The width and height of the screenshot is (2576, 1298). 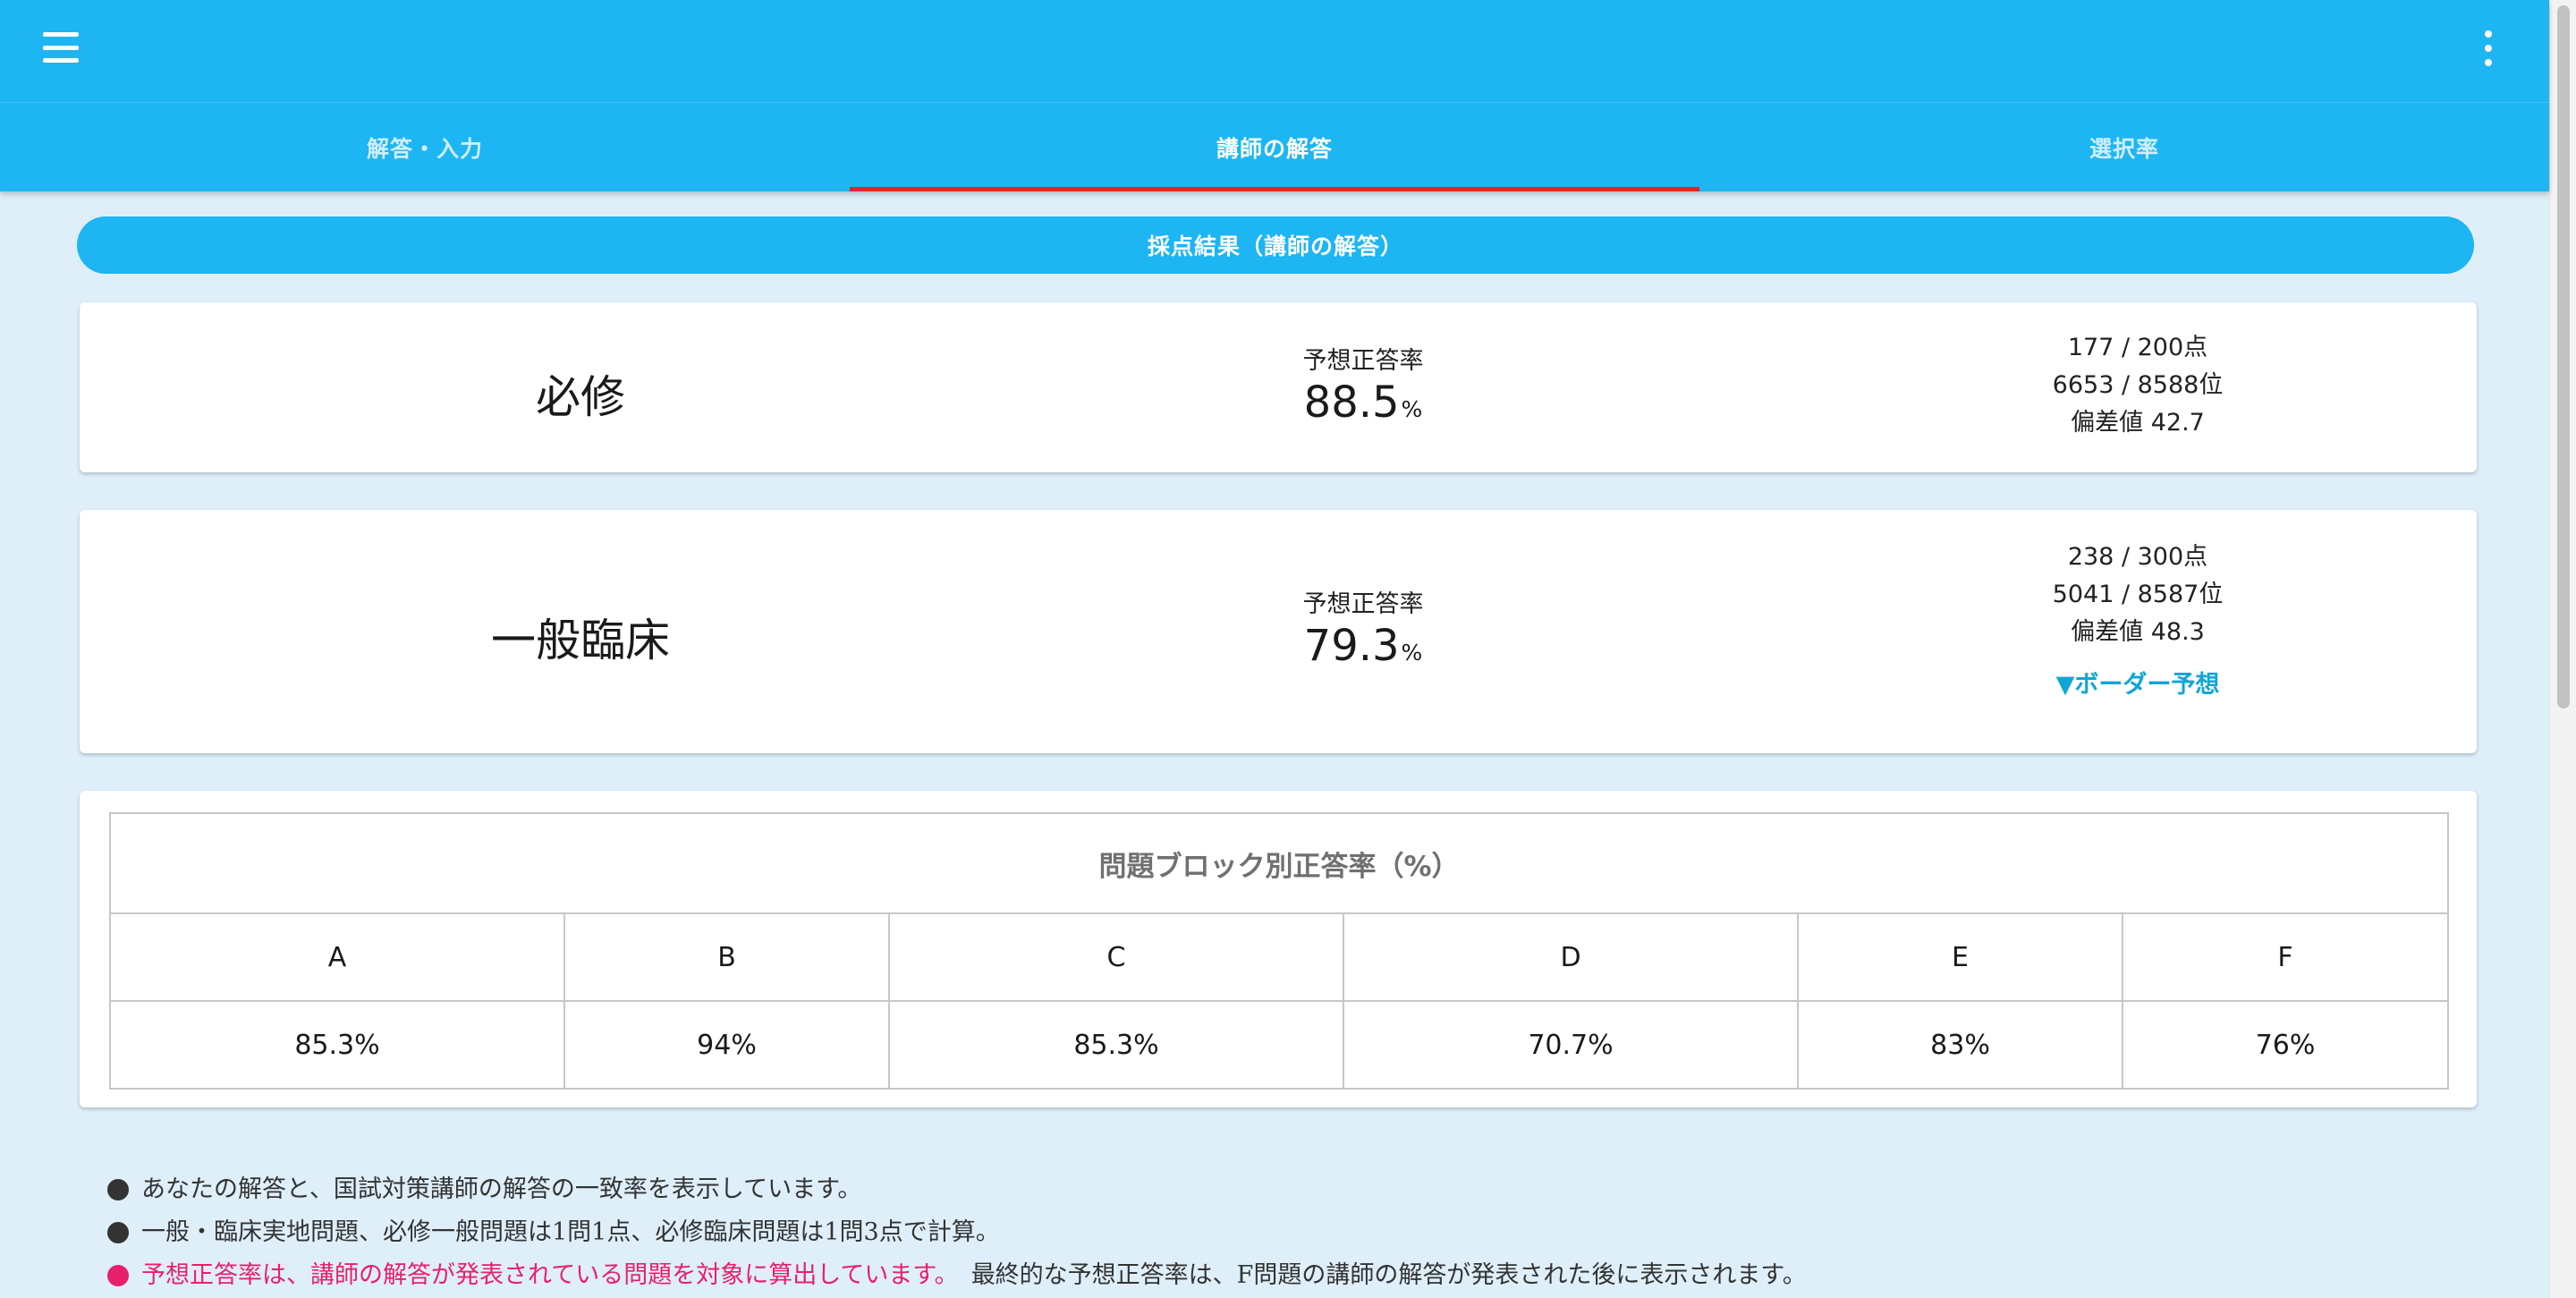 I want to click on table-cell: 76%, so click(x=2285, y=1045).